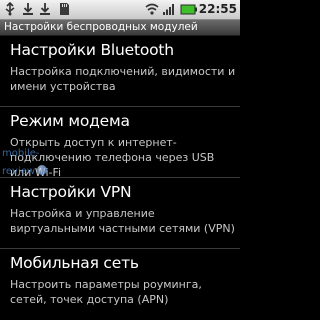  What do you see at coordinates (120, 10) in the screenshot?
I see `status-bar: 22:55` at bounding box center [120, 10].